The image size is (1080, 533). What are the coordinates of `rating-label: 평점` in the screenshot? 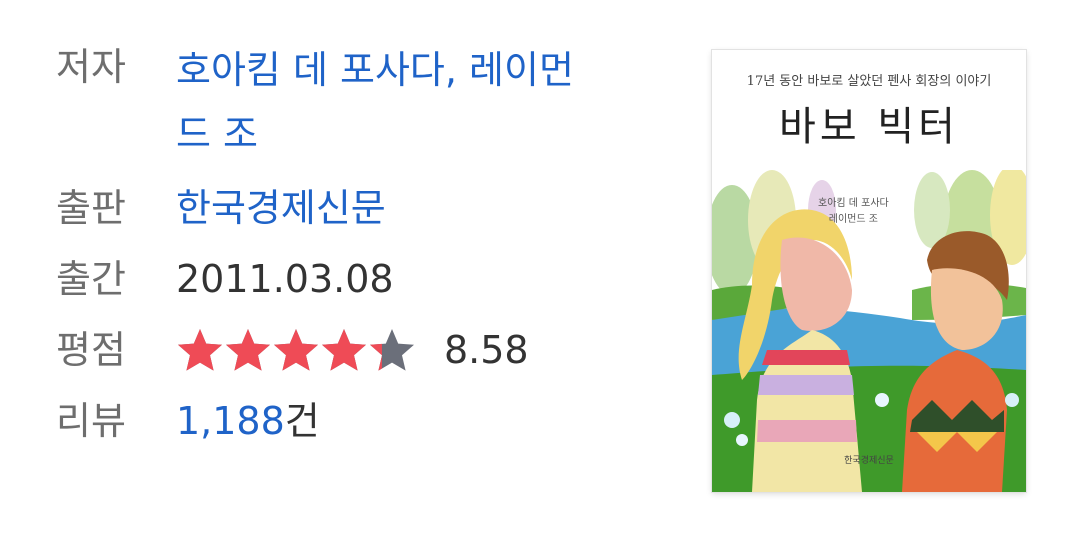 It's located at (91, 350).